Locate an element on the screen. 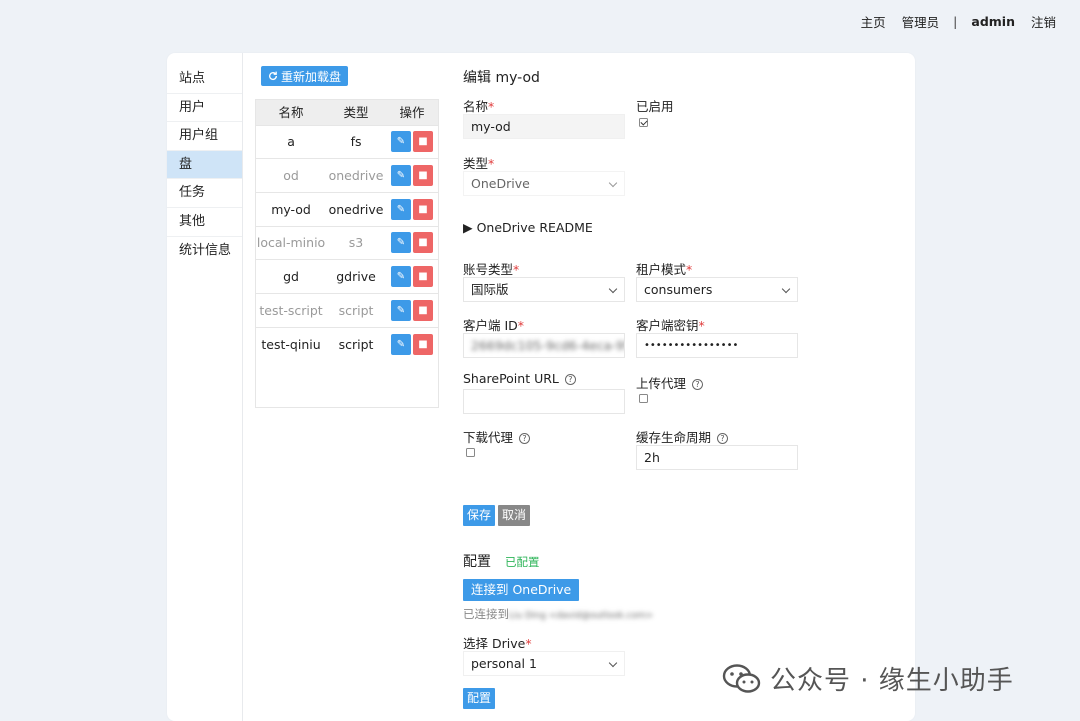  table-row: test-qiniu script ✎ ■ is located at coordinates (347, 343).